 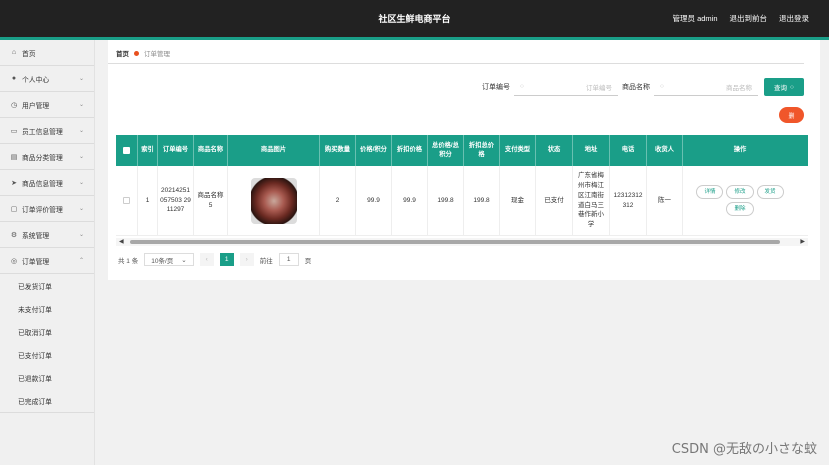 I want to click on sidebar-item-profile: ● 个人中心 ⌄, so click(x=47, y=79).